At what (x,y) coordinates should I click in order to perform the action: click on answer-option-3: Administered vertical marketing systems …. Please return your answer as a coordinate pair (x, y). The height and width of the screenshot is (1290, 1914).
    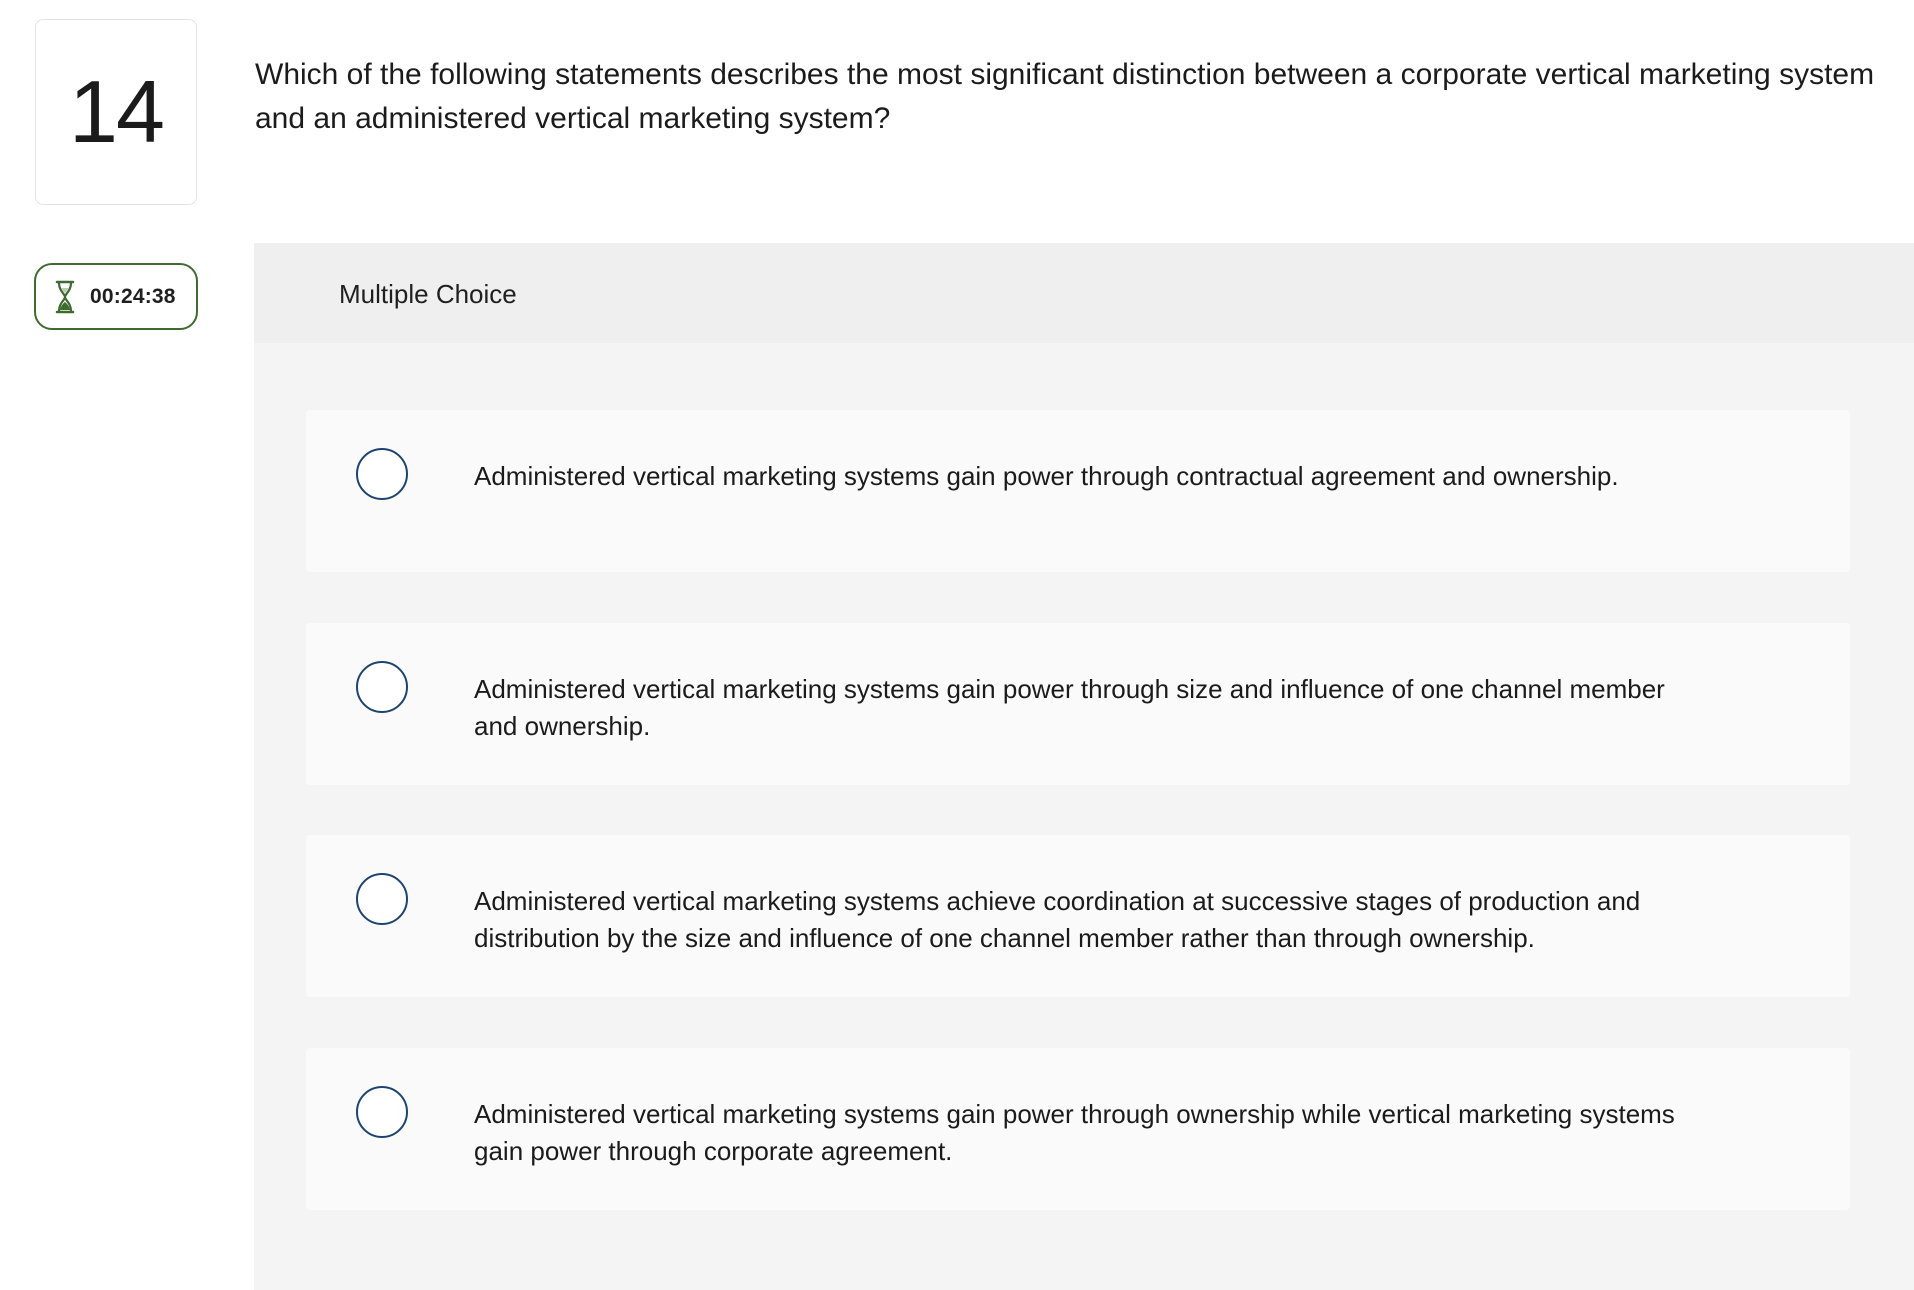
    Looking at the image, I should click on (1078, 916).